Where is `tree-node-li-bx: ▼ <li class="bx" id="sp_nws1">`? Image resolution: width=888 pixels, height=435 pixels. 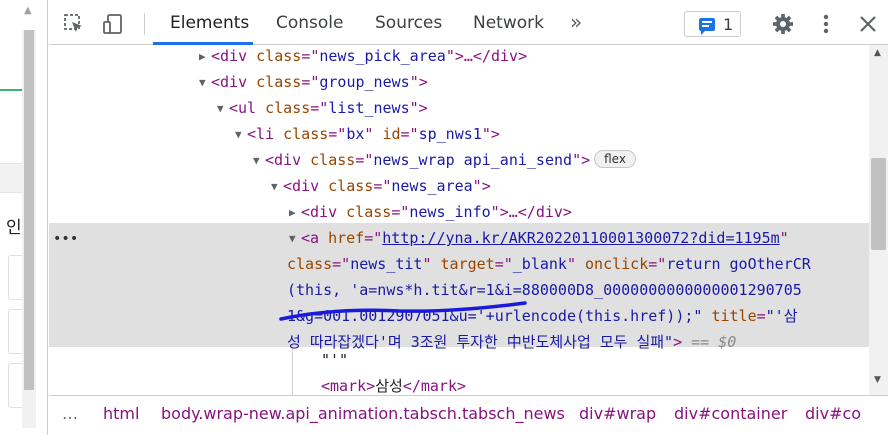
tree-node-li-bx: ▼ <li class="bx" id="sp_nws1"> is located at coordinates (367, 134).